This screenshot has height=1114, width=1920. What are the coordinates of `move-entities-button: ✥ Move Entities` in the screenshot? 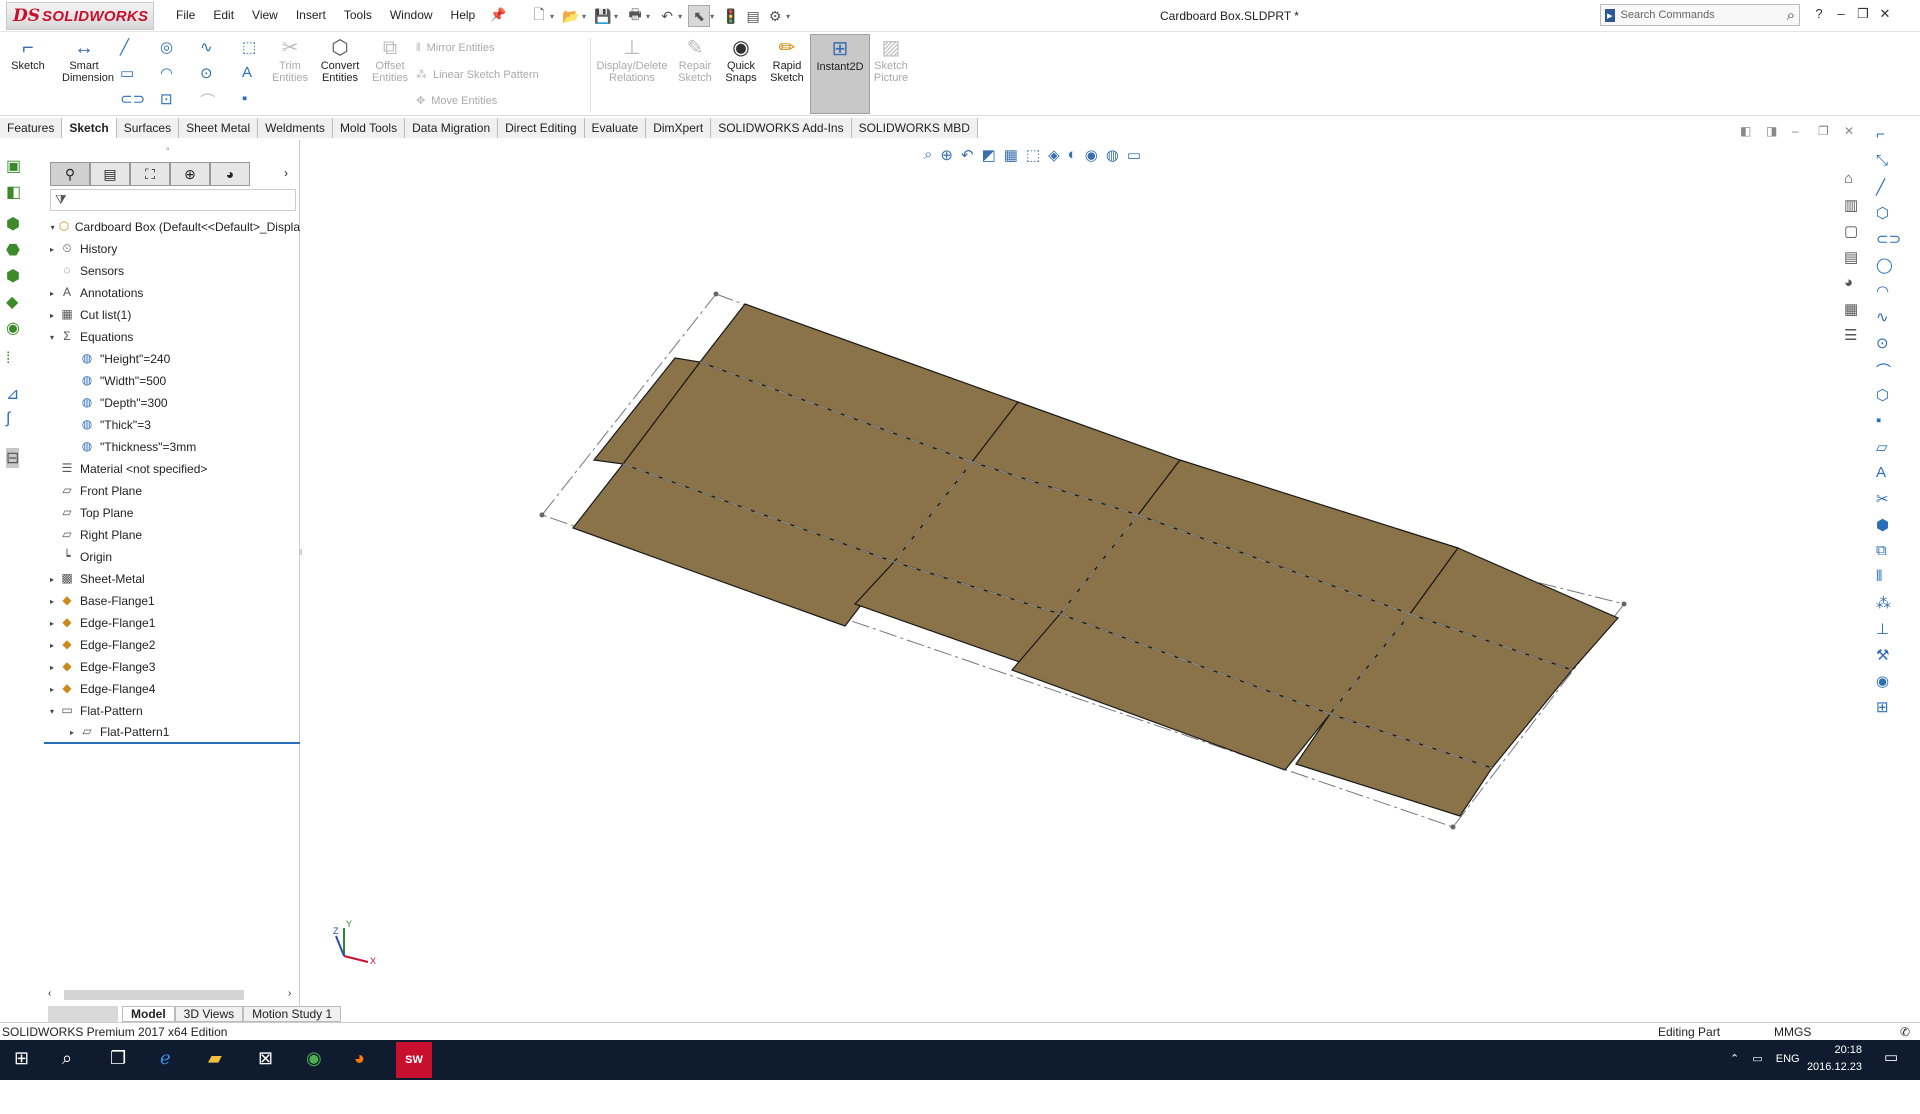 It's located at (456, 100).